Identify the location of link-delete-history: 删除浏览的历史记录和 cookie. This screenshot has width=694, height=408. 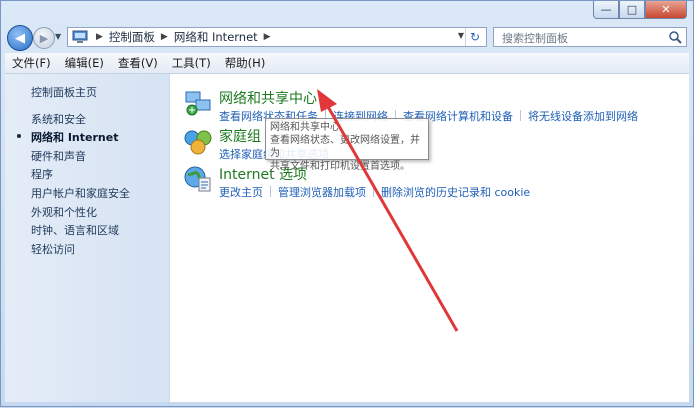
(455, 192).